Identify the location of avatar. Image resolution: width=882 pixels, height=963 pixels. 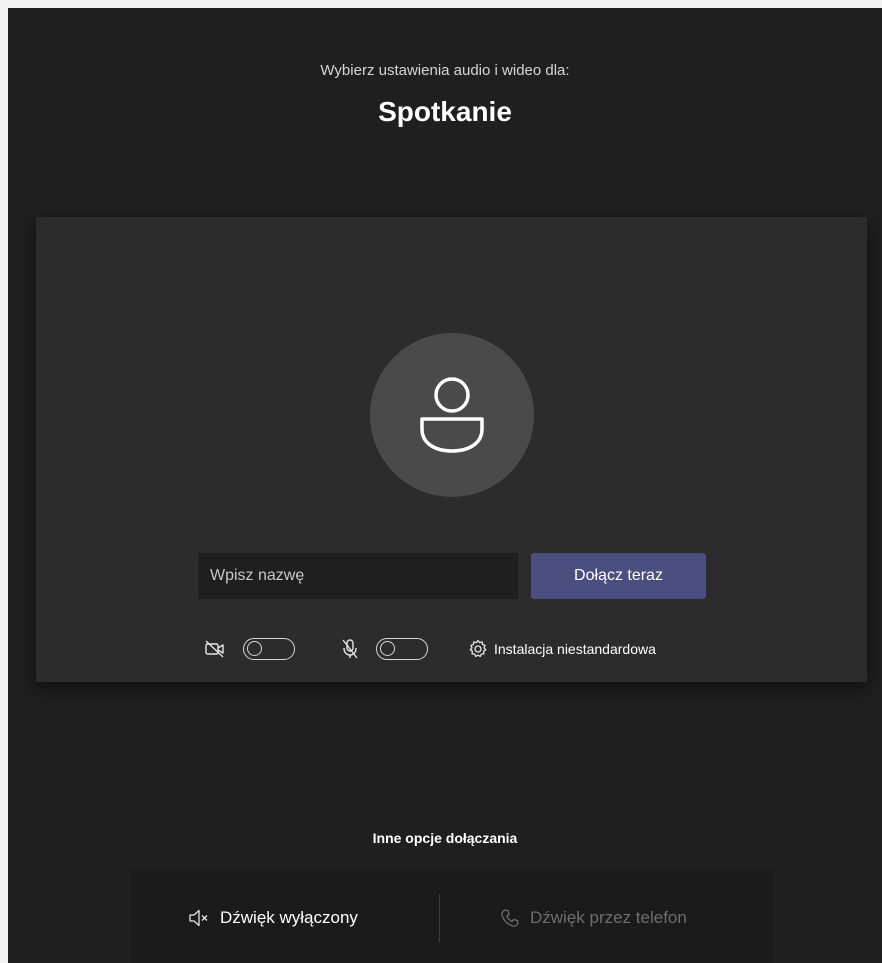
(452, 415).